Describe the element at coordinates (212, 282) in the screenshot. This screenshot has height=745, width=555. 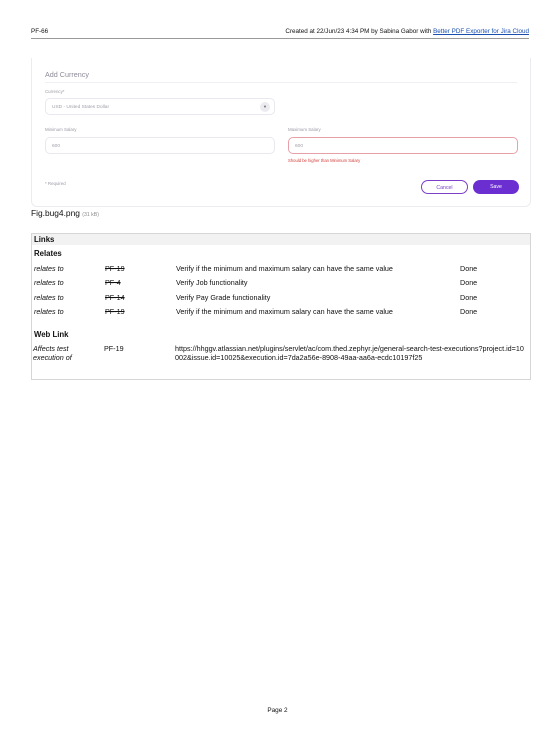
I see `link-summary: Verify Job functionality` at that location.